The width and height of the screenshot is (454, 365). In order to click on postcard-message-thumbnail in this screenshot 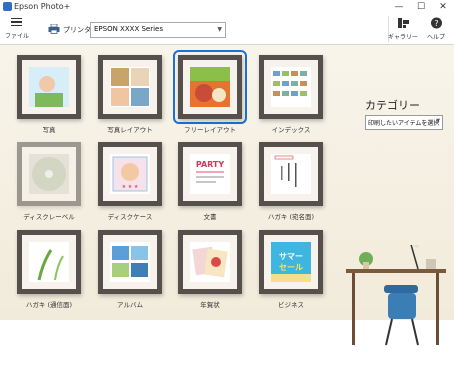, I will do `click(49, 262)`.